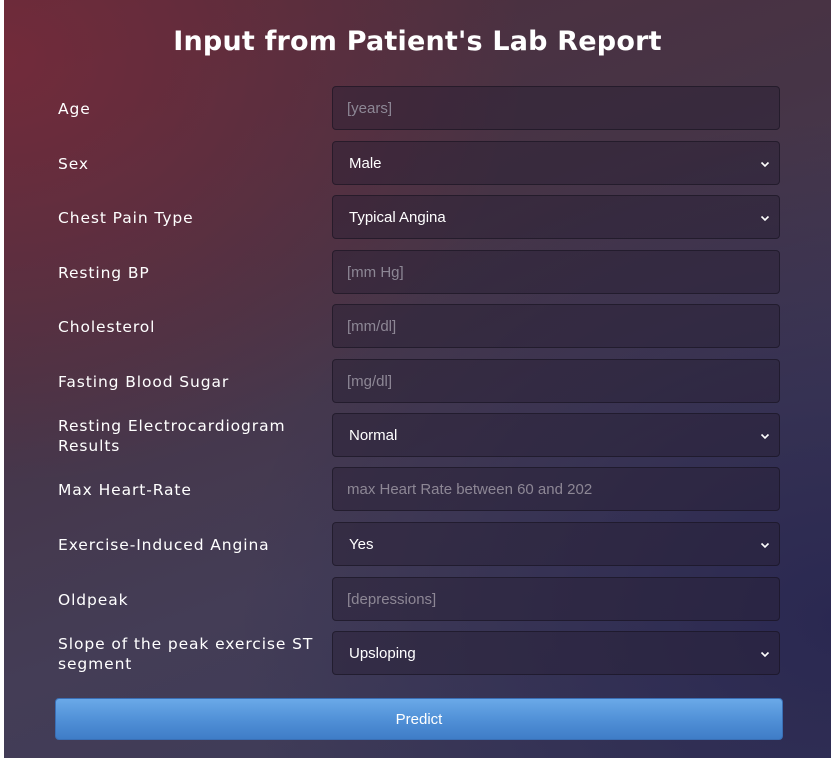 The height and width of the screenshot is (761, 835). I want to click on form-row-age: Age, so click(417, 109).